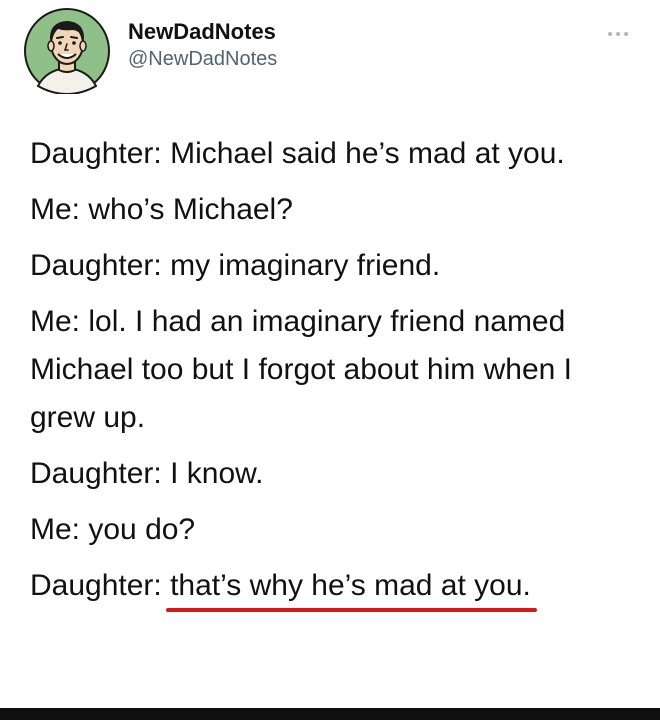 The height and width of the screenshot is (720, 660). Describe the element at coordinates (330, 474) in the screenshot. I see `dialogue-line: Daughter: I know.` at that location.